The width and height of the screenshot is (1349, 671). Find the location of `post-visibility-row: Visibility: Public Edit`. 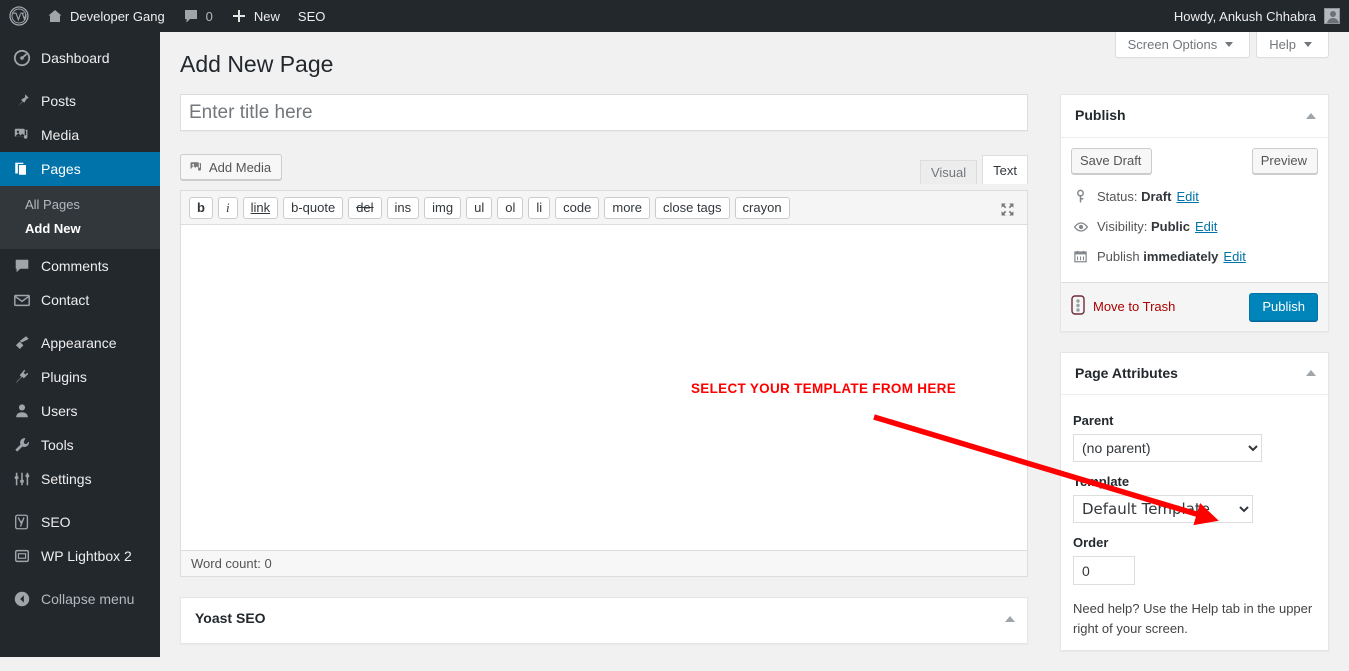

post-visibility-row: Visibility: Public Edit is located at coordinates (1194, 227).